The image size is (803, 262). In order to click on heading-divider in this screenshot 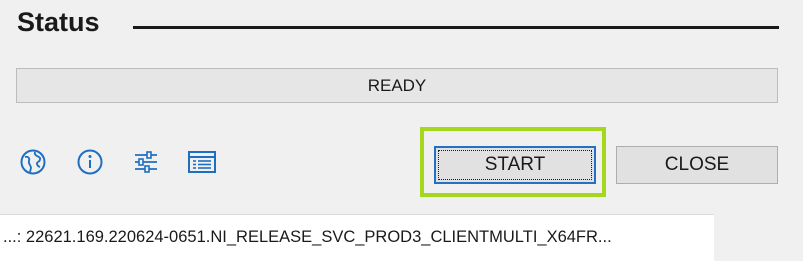, I will do `click(456, 27)`.